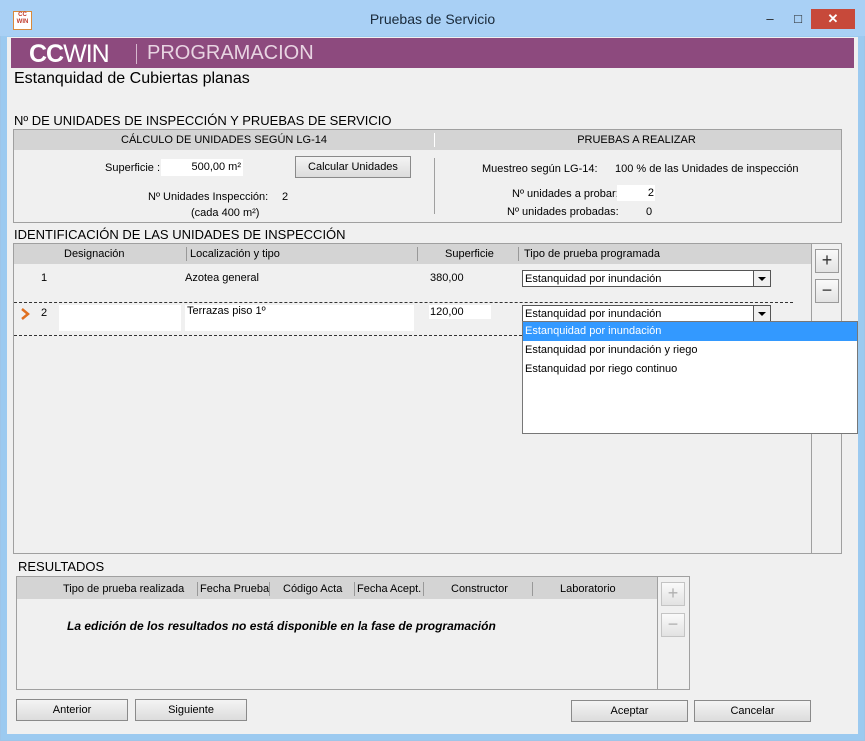 Image resolution: width=865 pixels, height=741 pixels. I want to click on row-localizacion: Azotea general, so click(222, 278).